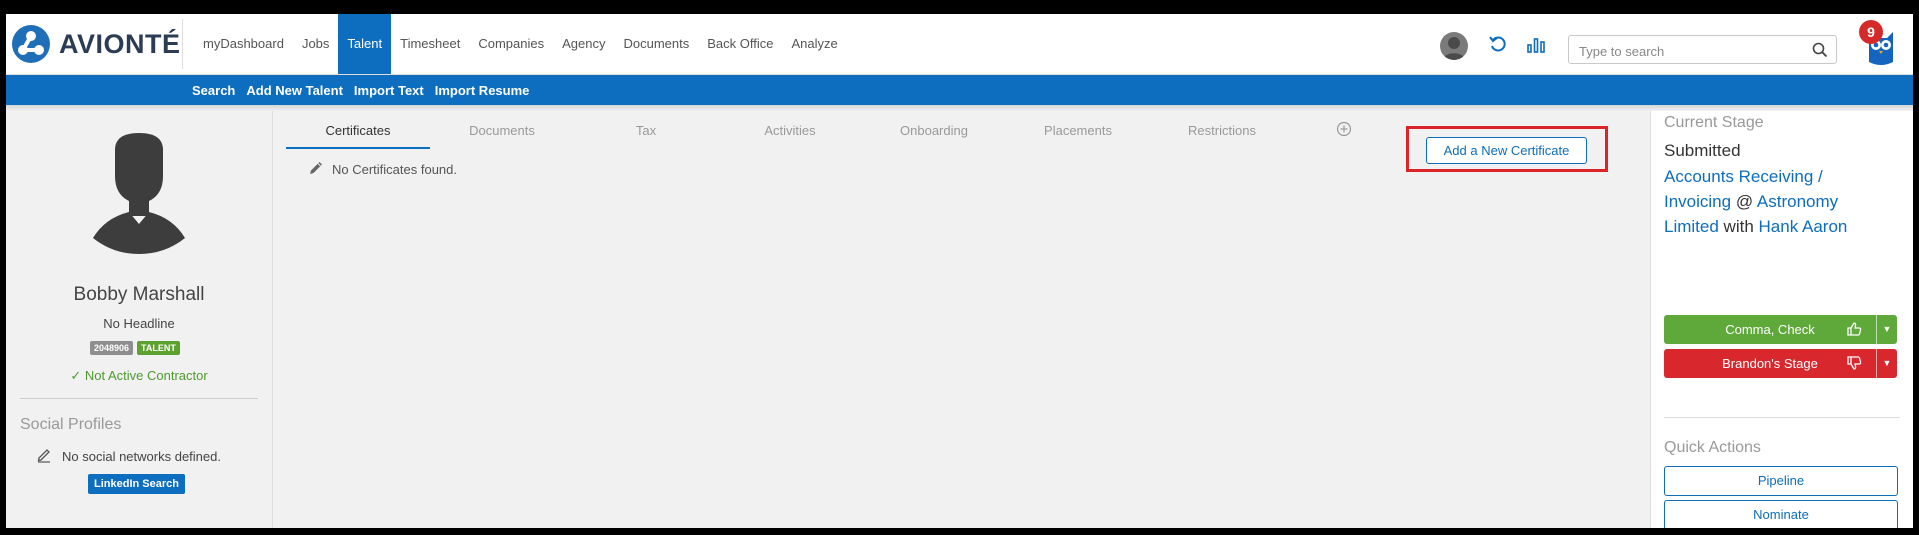  Describe the element at coordinates (1222, 130) in the screenshot. I see `tab-restrictions: Restrictions` at that location.